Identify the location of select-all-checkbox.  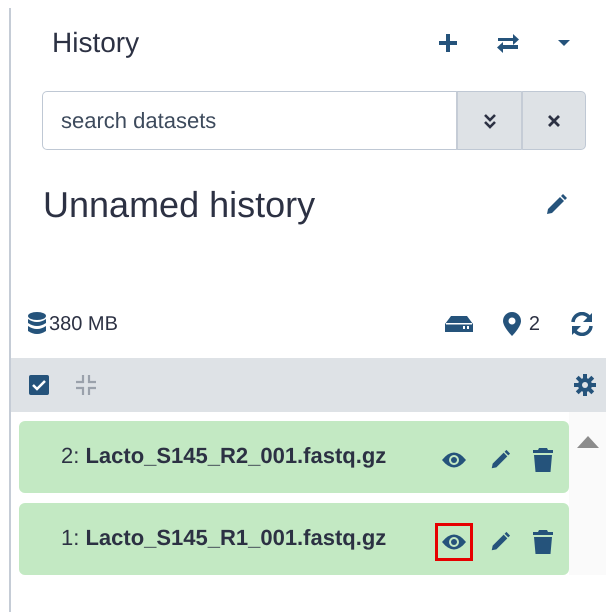
(39, 385).